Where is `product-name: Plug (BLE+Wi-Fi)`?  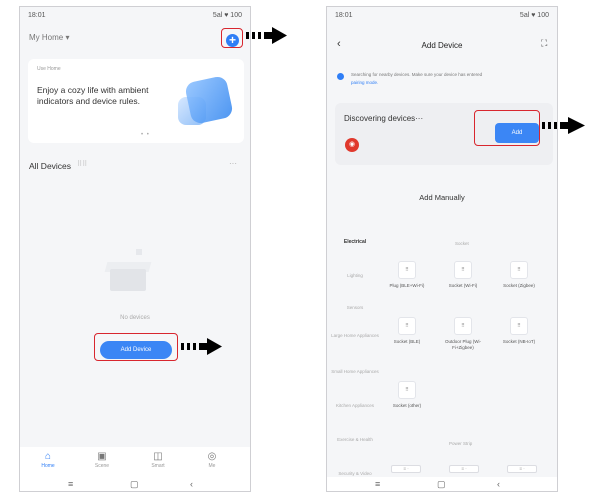
product-name: Plug (BLE+Wi-Fi) is located at coordinates (407, 285).